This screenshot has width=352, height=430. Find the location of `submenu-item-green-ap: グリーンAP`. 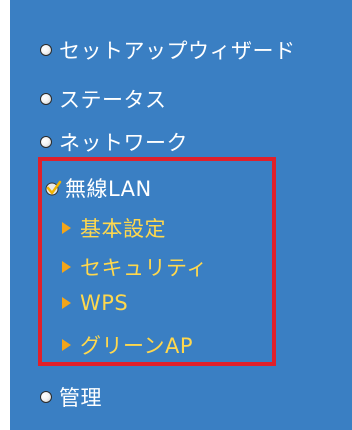

submenu-item-green-ap: グリーンAP is located at coordinates (127, 345).